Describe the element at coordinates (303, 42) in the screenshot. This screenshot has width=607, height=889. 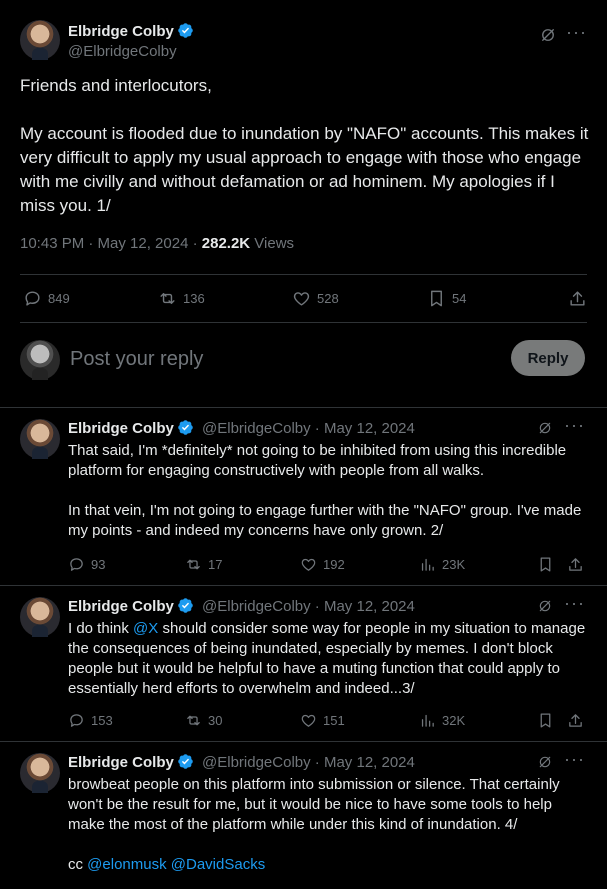
I see `main-tweet-header: Elbridge Colby @ElbridgeColby ···` at that location.